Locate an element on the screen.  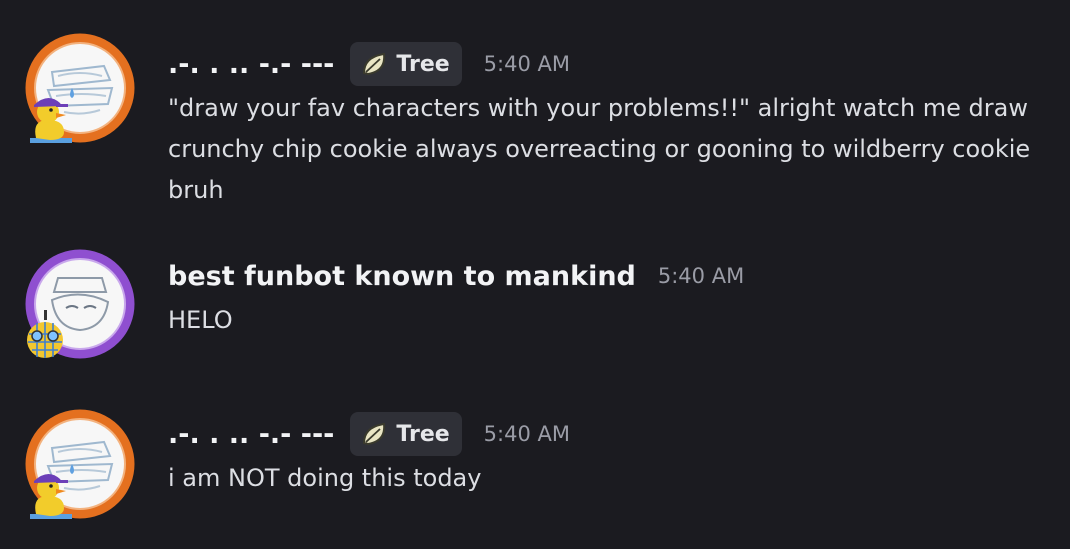
message-text: HELO is located at coordinates (200, 320).